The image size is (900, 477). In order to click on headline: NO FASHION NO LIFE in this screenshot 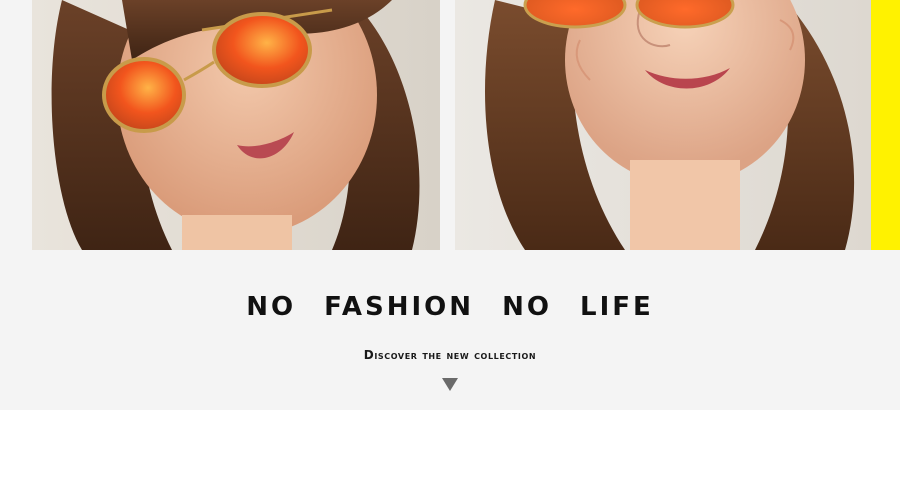, I will do `click(450, 307)`.